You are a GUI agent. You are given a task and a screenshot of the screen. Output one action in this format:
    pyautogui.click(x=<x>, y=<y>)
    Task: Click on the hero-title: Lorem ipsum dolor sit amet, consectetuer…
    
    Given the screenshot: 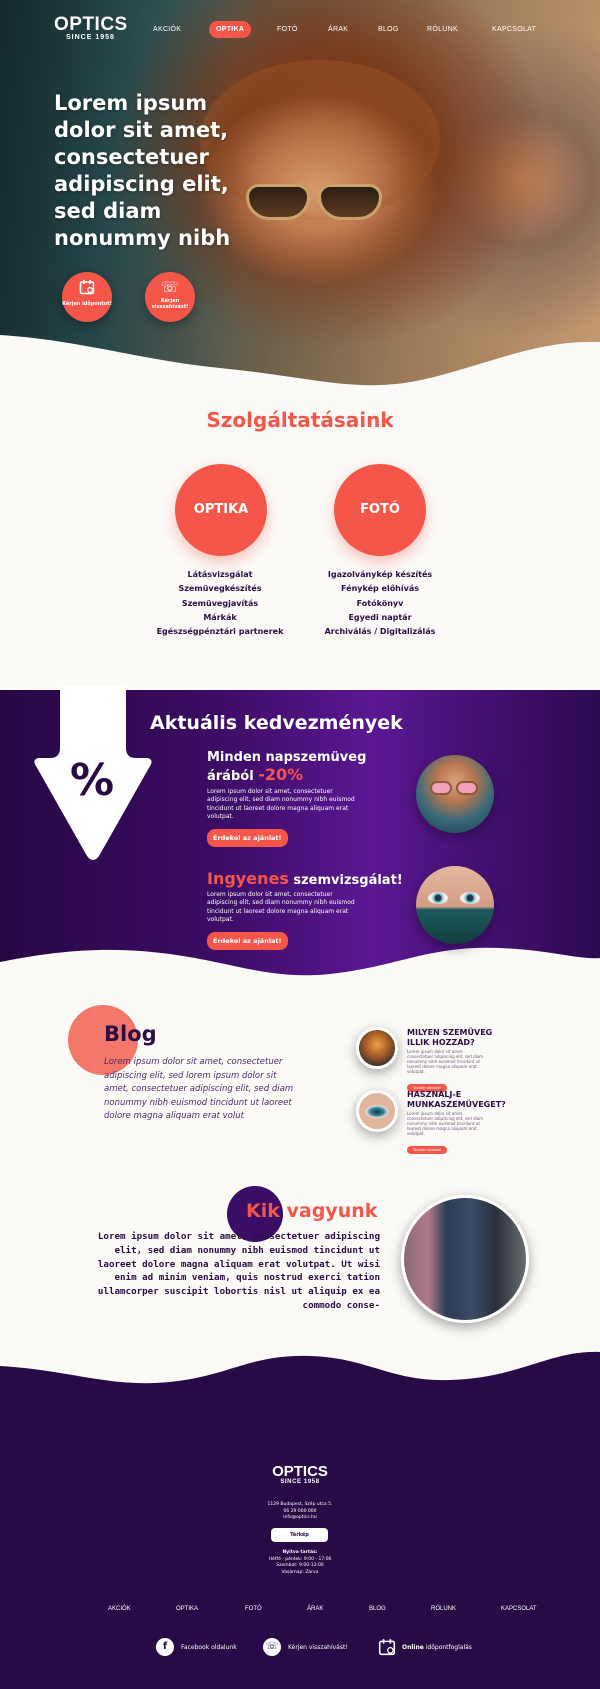 What is the action you would take?
    pyautogui.click(x=142, y=170)
    